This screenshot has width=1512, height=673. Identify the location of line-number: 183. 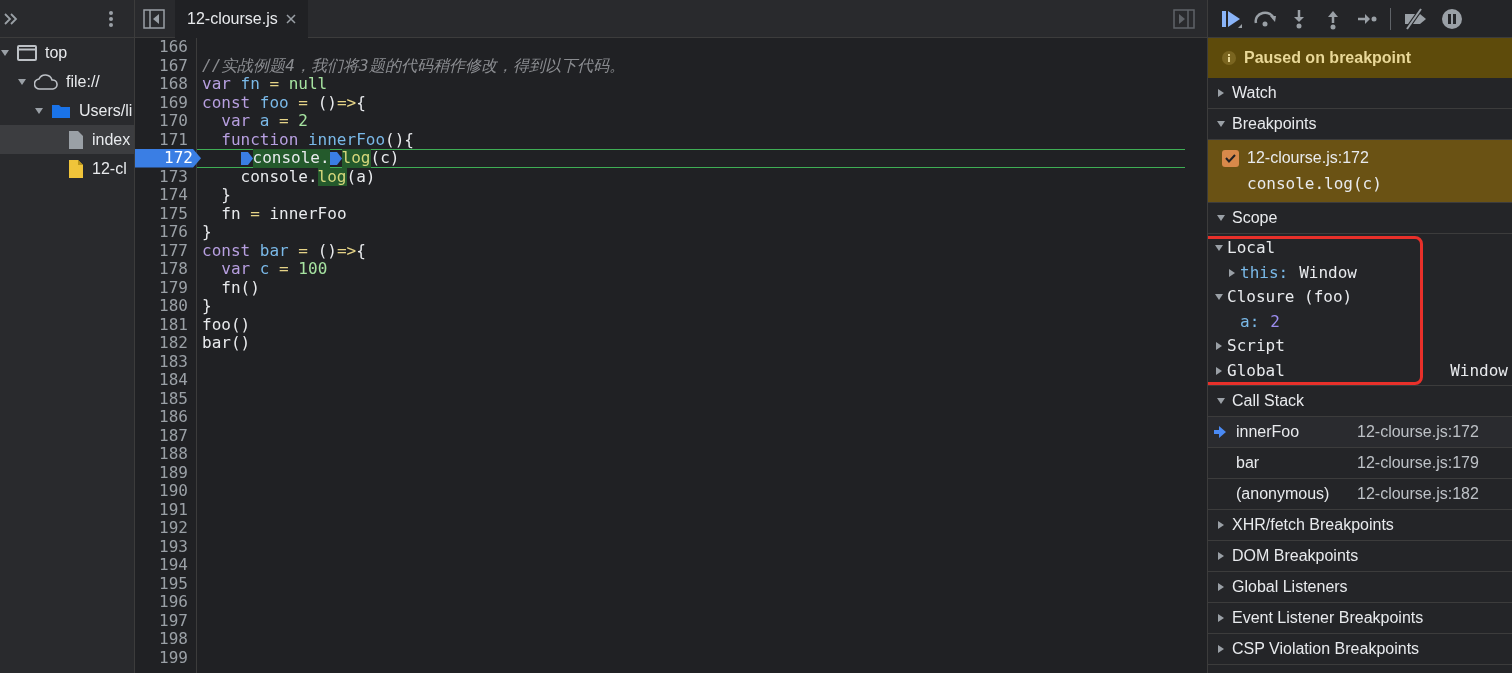
(165, 361).